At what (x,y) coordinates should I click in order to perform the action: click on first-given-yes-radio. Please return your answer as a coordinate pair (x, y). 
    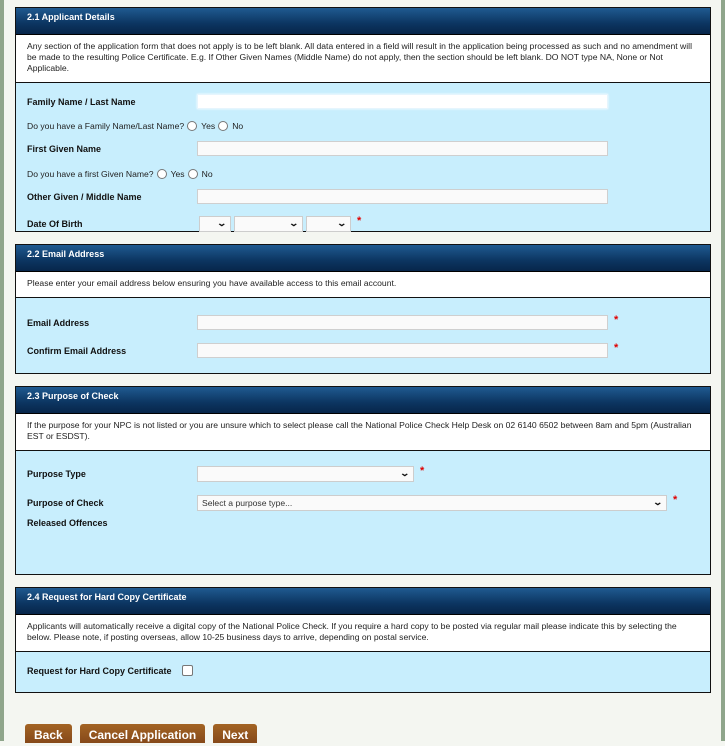
    Looking at the image, I should click on (161, 173).